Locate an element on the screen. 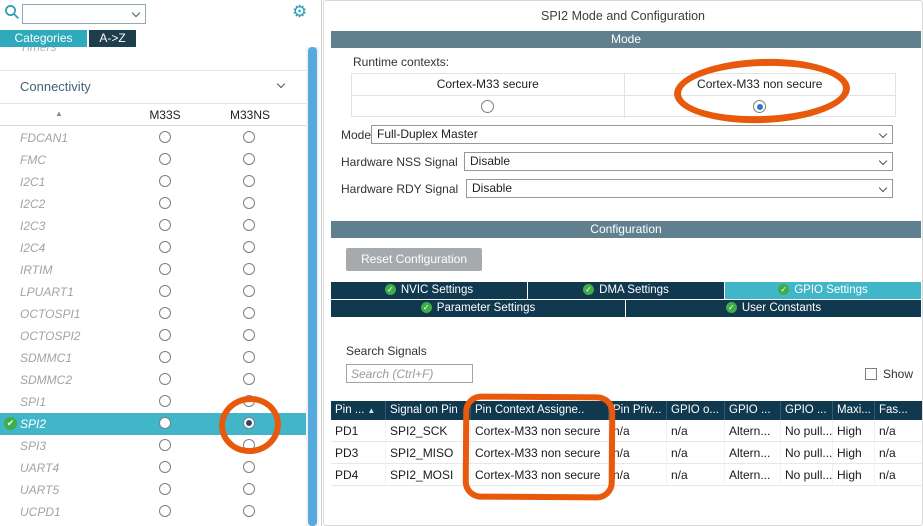  tab-parameter-settings: ✓ Parameter Settings is located at coordinates (478, 308).